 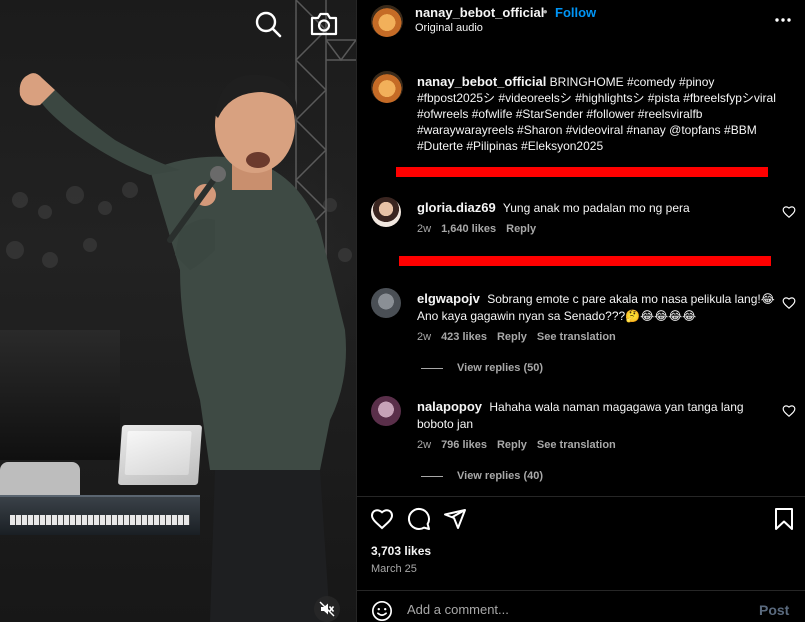 What do you see at coordinates (324, 24) in the screenshot?
I see `camera-icon` at bounding box center [324, 24].